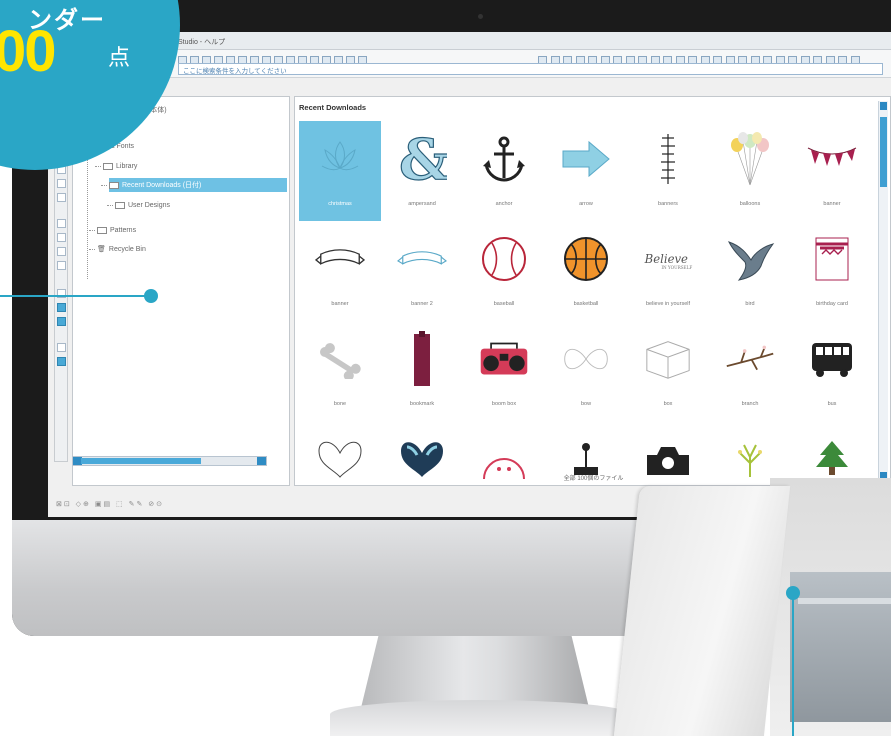 This screenshot has width=891, height=736. What do you see at coordinates (101, 249) in the screenshot?
I see `trash-icon: 🗑` at bounding box center [101, 249].